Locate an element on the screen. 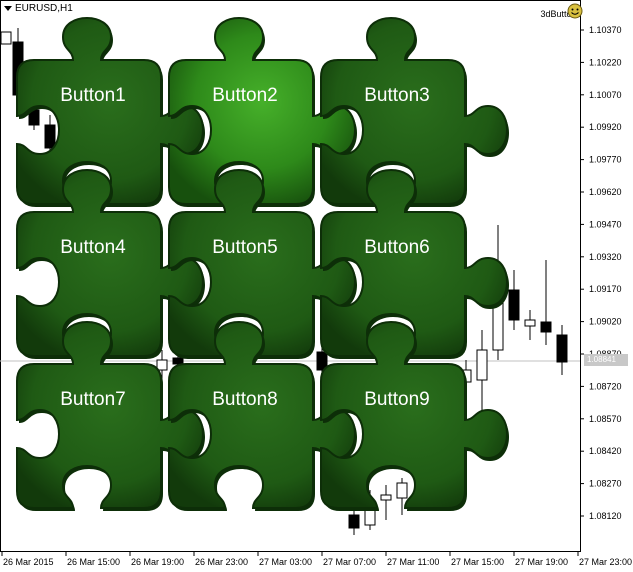 The image size is (633, 572). price-tick-label: 1.09770 is located at coordinates (605, 160).